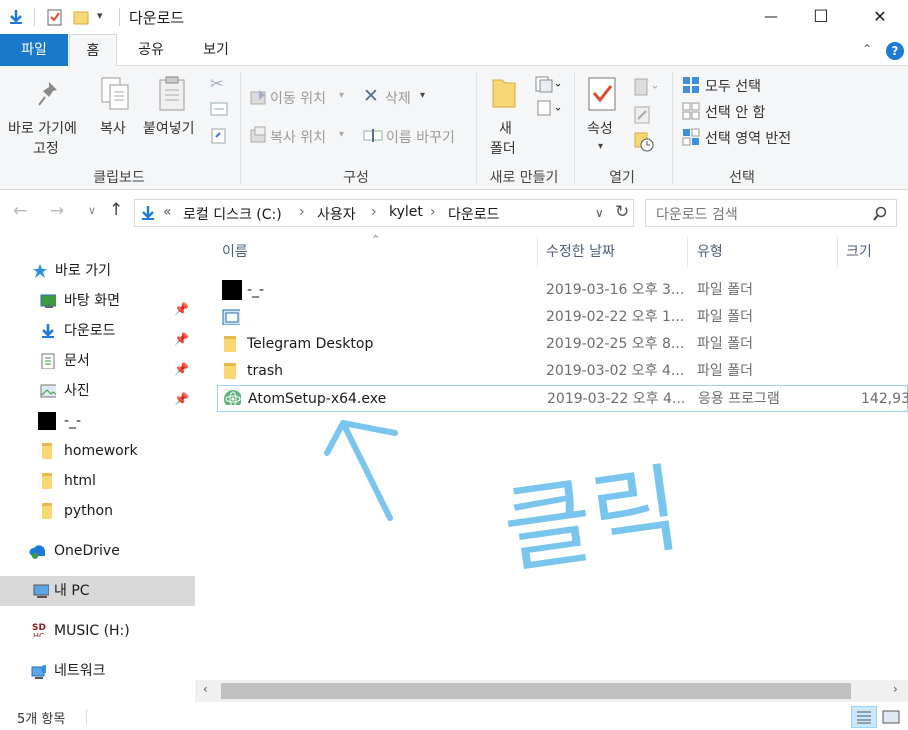  I want to click on onedrive-icon, so click(37, 552).